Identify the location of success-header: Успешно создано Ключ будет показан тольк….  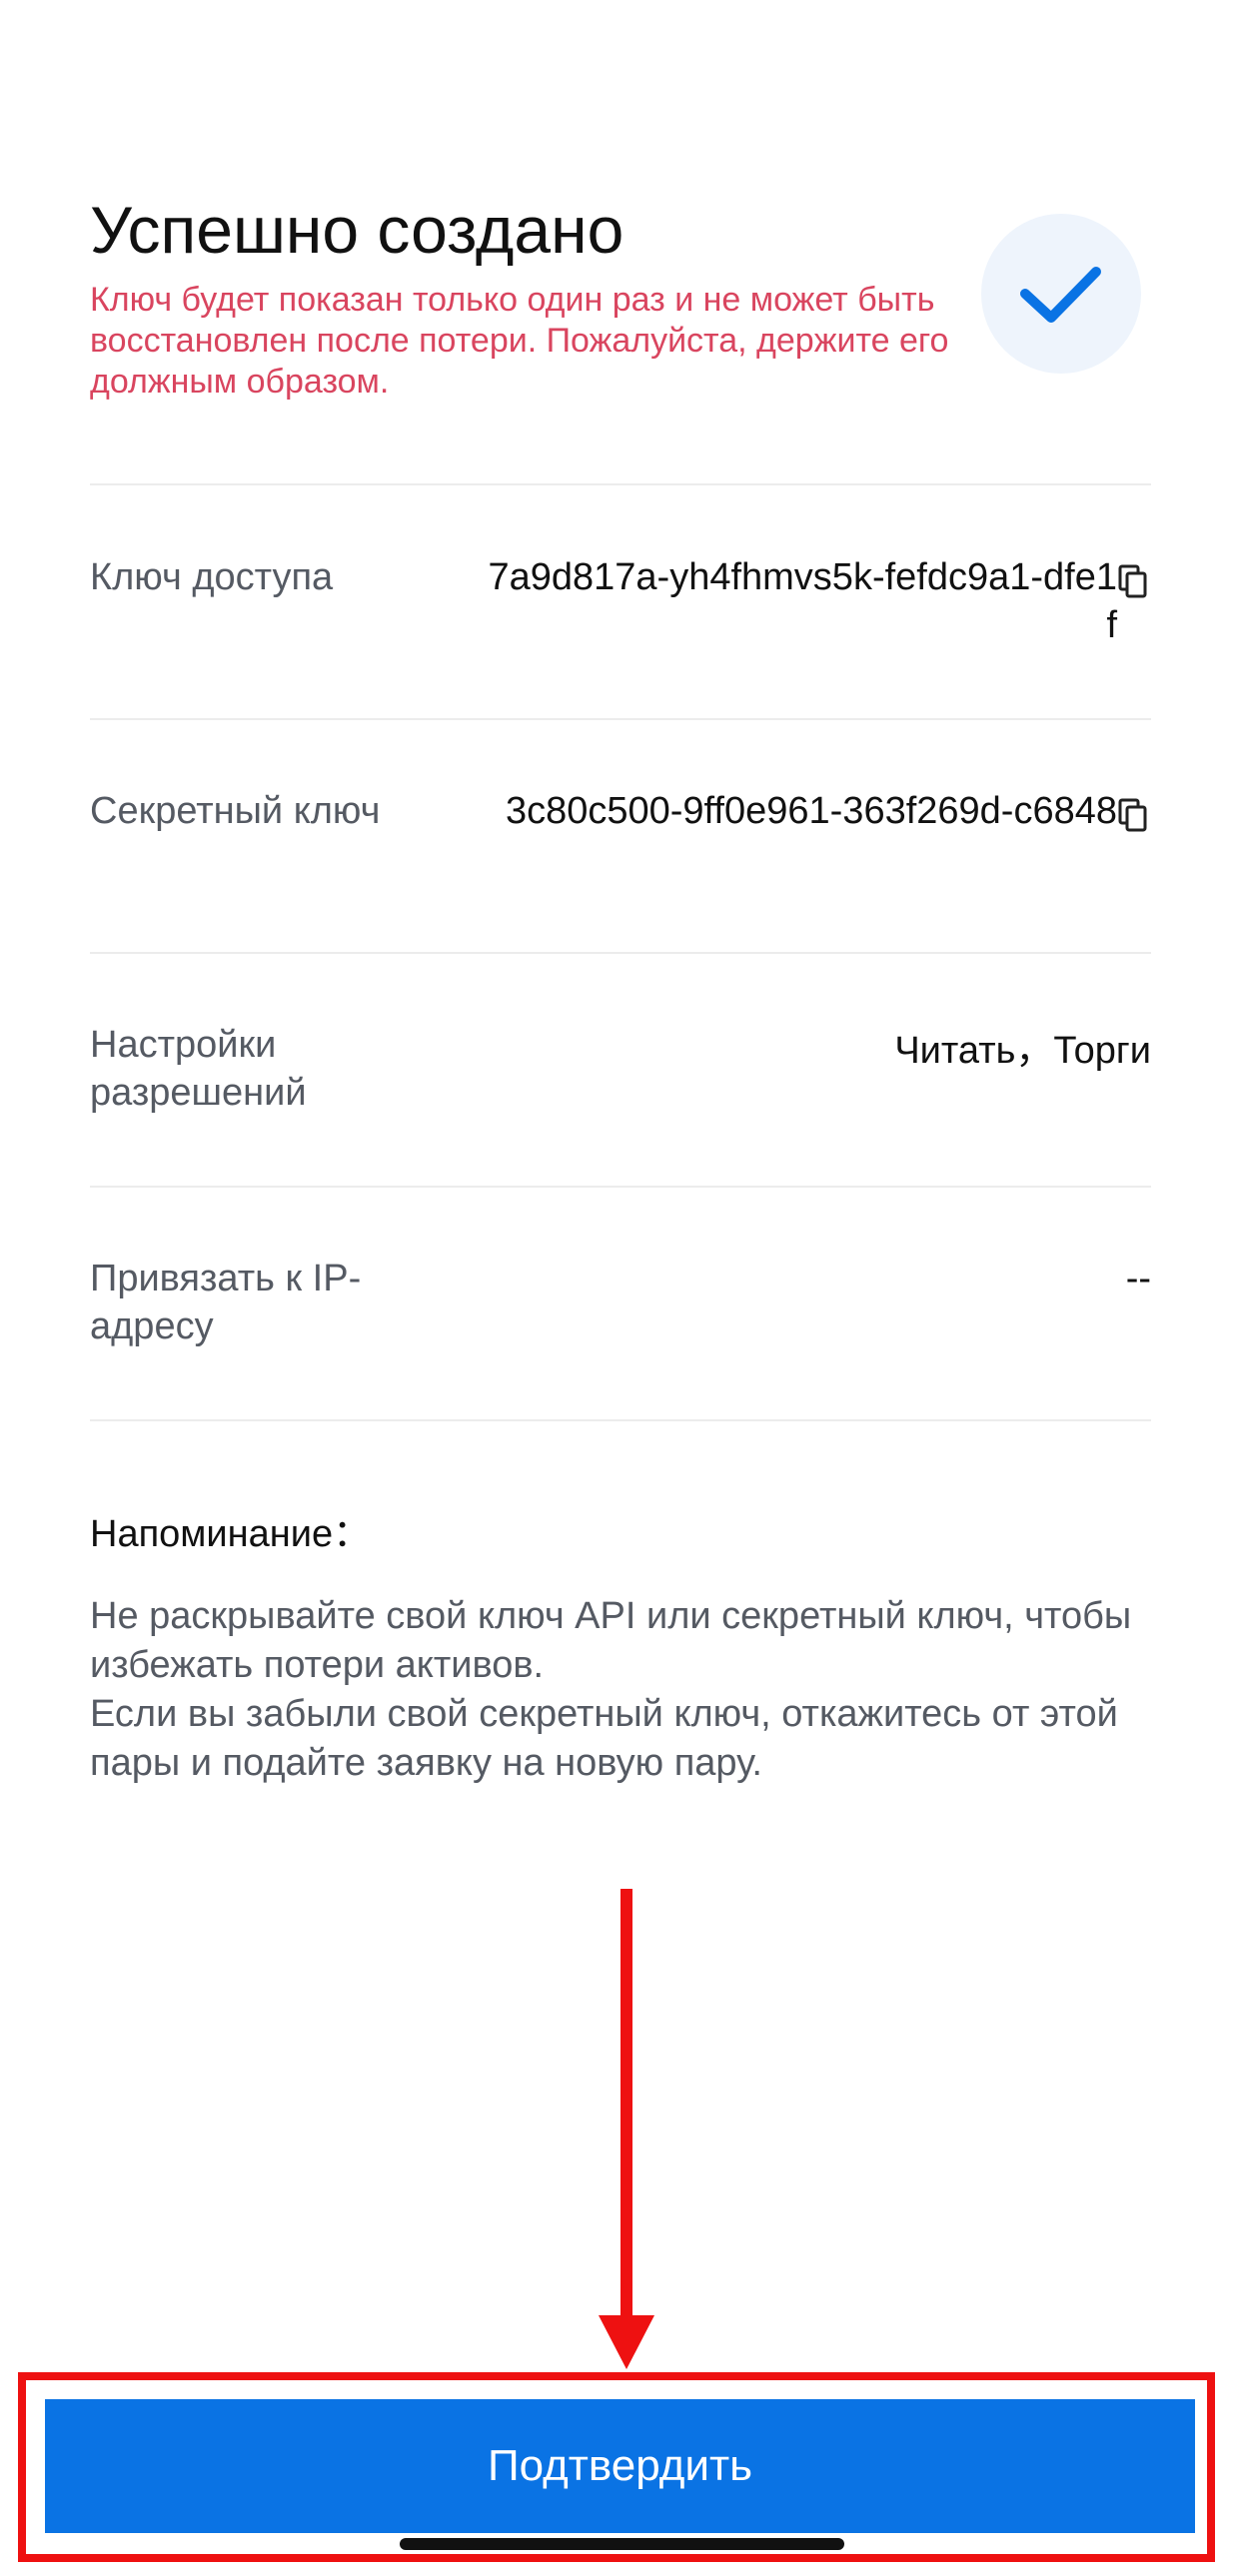
(529, 297).